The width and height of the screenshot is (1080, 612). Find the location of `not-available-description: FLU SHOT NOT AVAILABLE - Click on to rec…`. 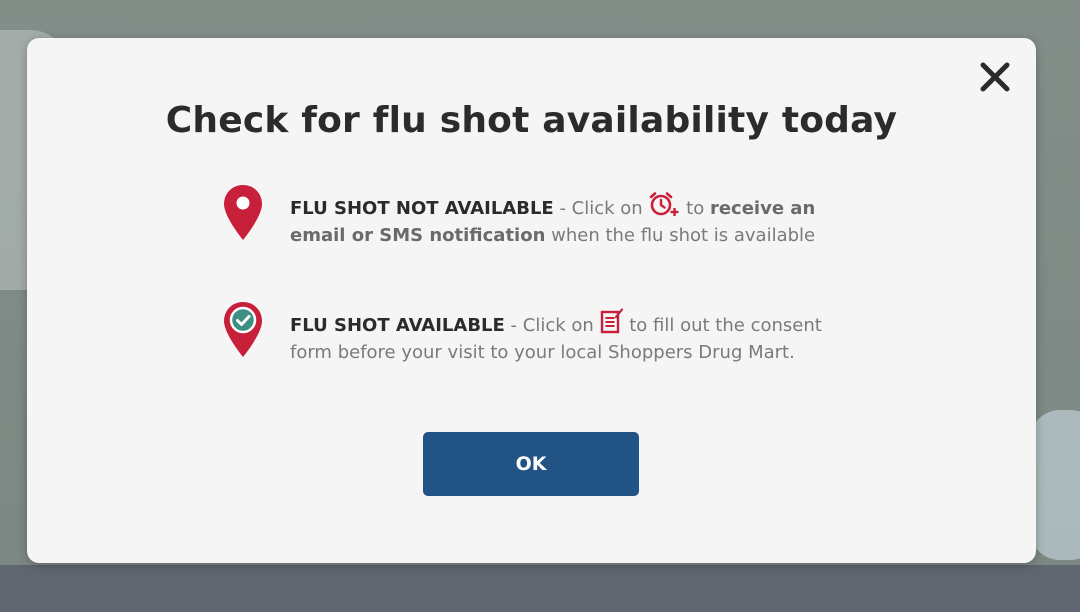

not-available-description: FLU SHOT NOT AVAILABLE - Click on to rec… is located at coordinates (560, 220).